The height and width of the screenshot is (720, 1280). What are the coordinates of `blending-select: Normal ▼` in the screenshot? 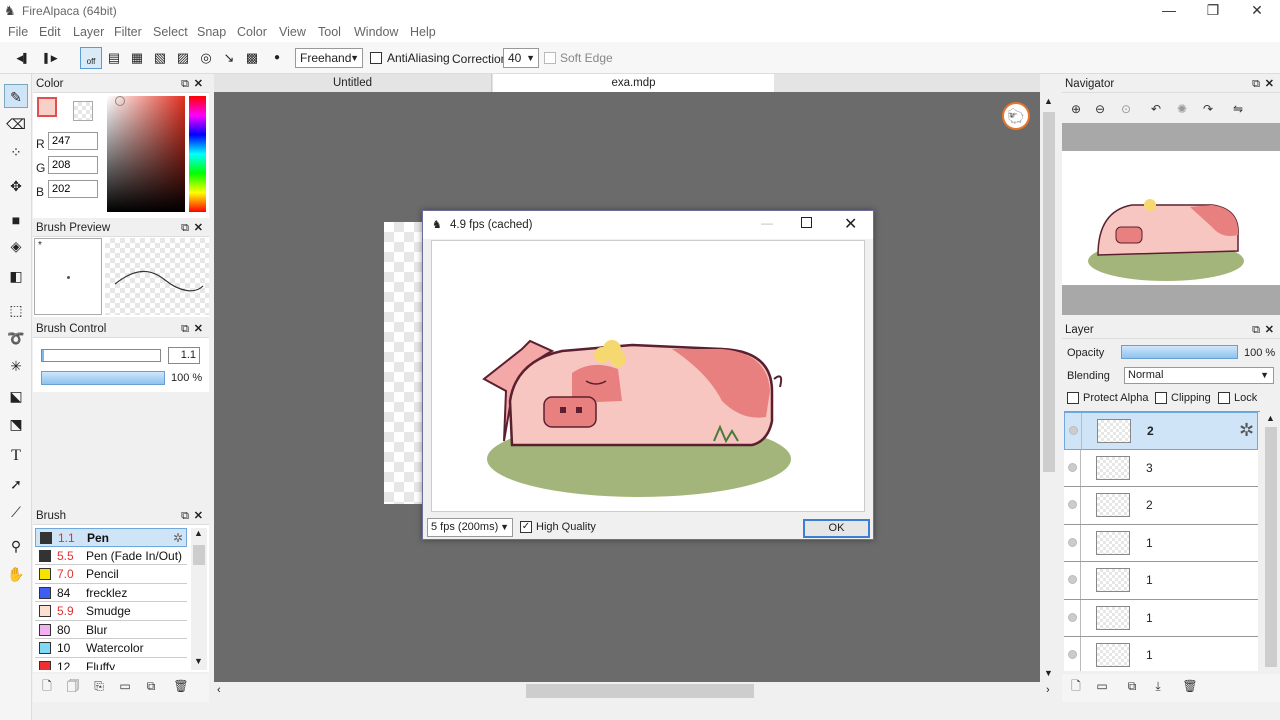 It's located at (1199, 375).